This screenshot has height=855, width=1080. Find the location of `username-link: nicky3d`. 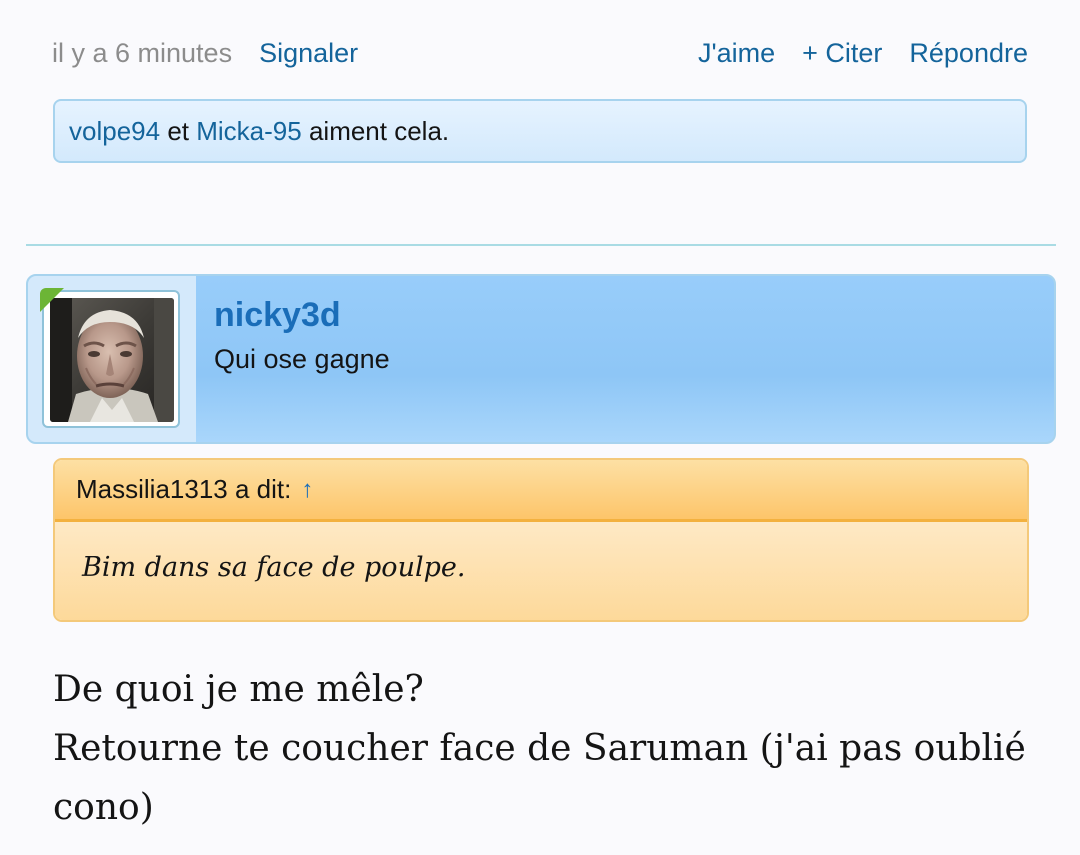

username-link: nicky3d is located at coordinates (277, 315).